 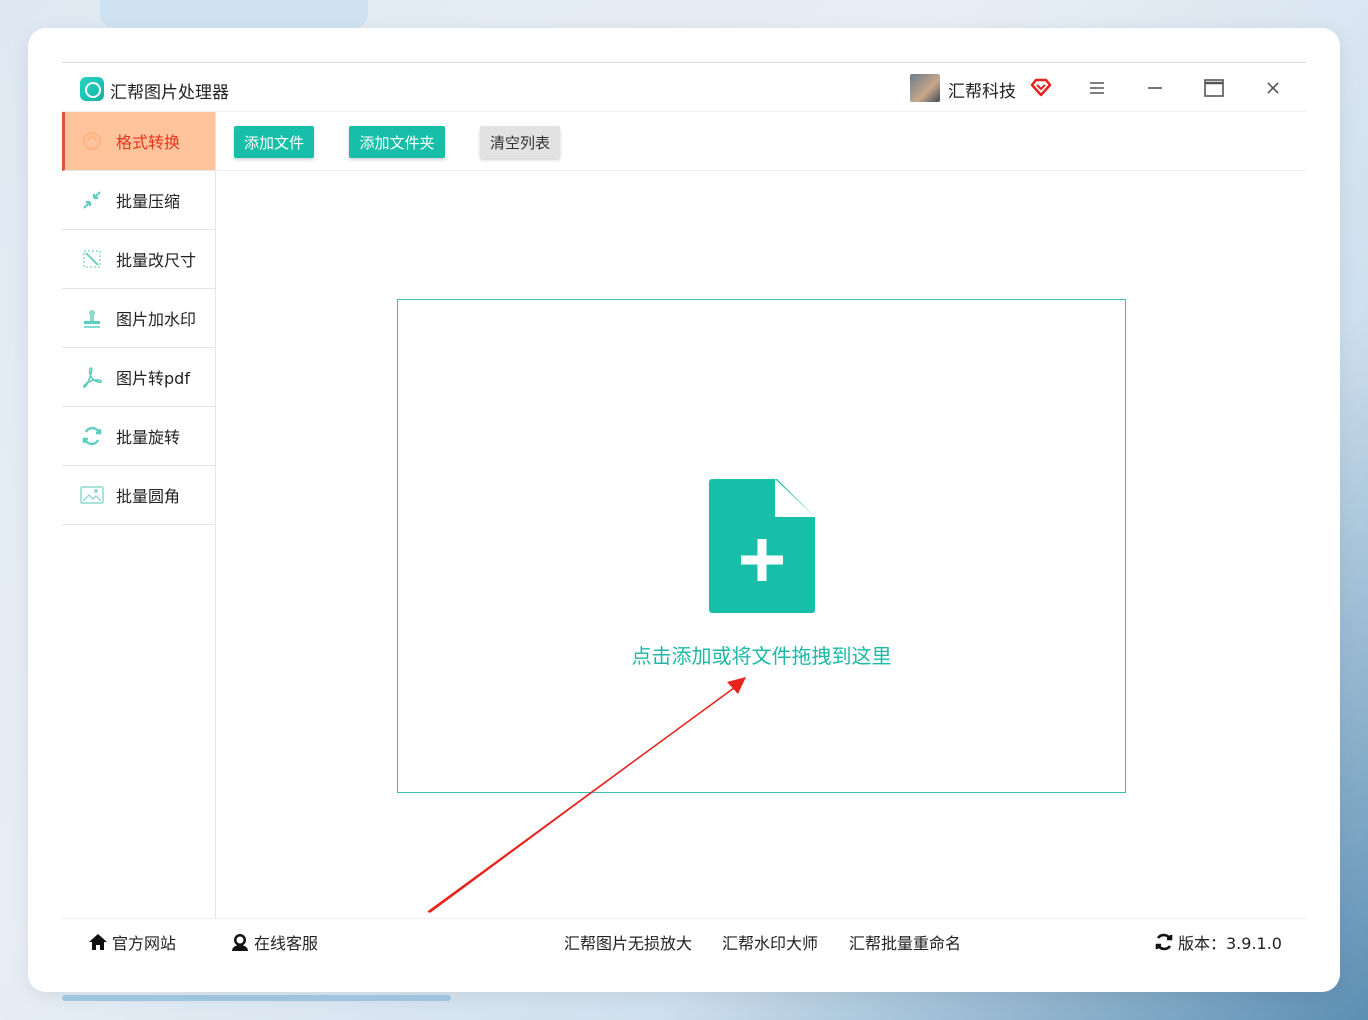 What do you see at coordinates (98, 942) in the screenshot?
I see `home-icon` at bounding box center [98, 942].